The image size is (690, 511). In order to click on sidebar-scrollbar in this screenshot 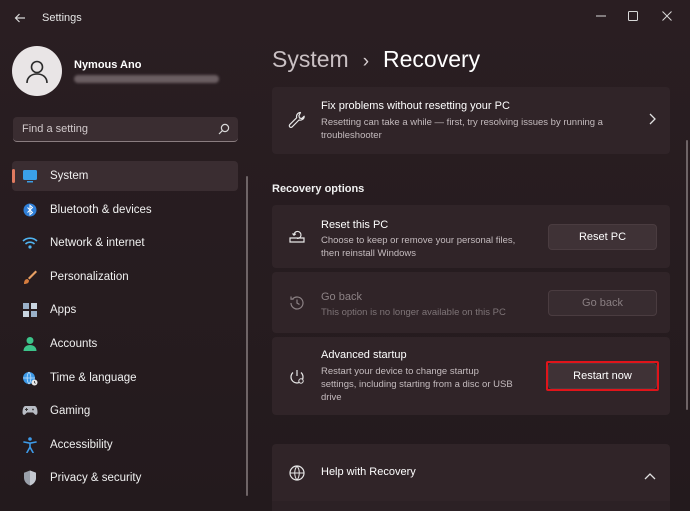, I will do `click(247, 336)`.